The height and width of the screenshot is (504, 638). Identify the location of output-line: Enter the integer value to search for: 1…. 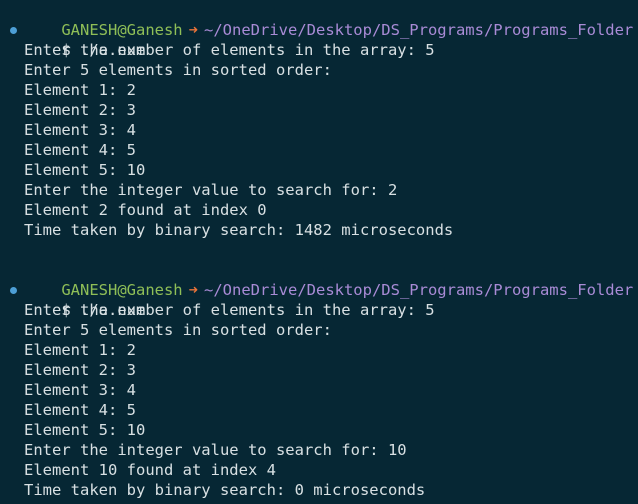
(215, 450).